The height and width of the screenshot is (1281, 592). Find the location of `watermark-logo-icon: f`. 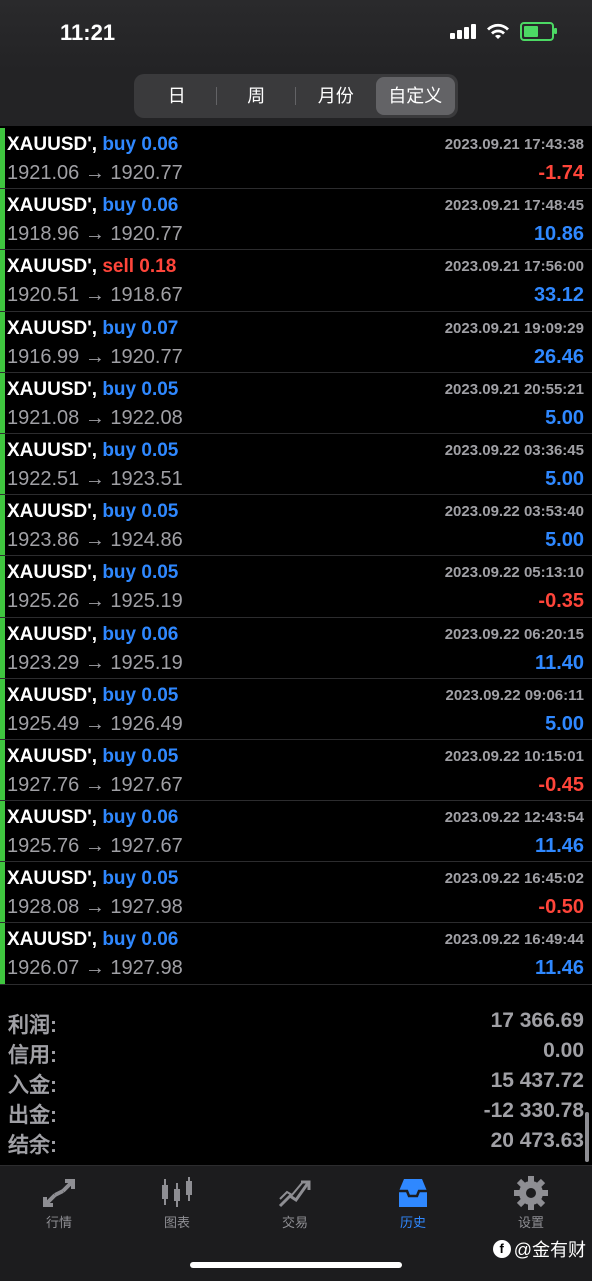

watermark-logo-icon: f is located at coordinates (501, 1249).